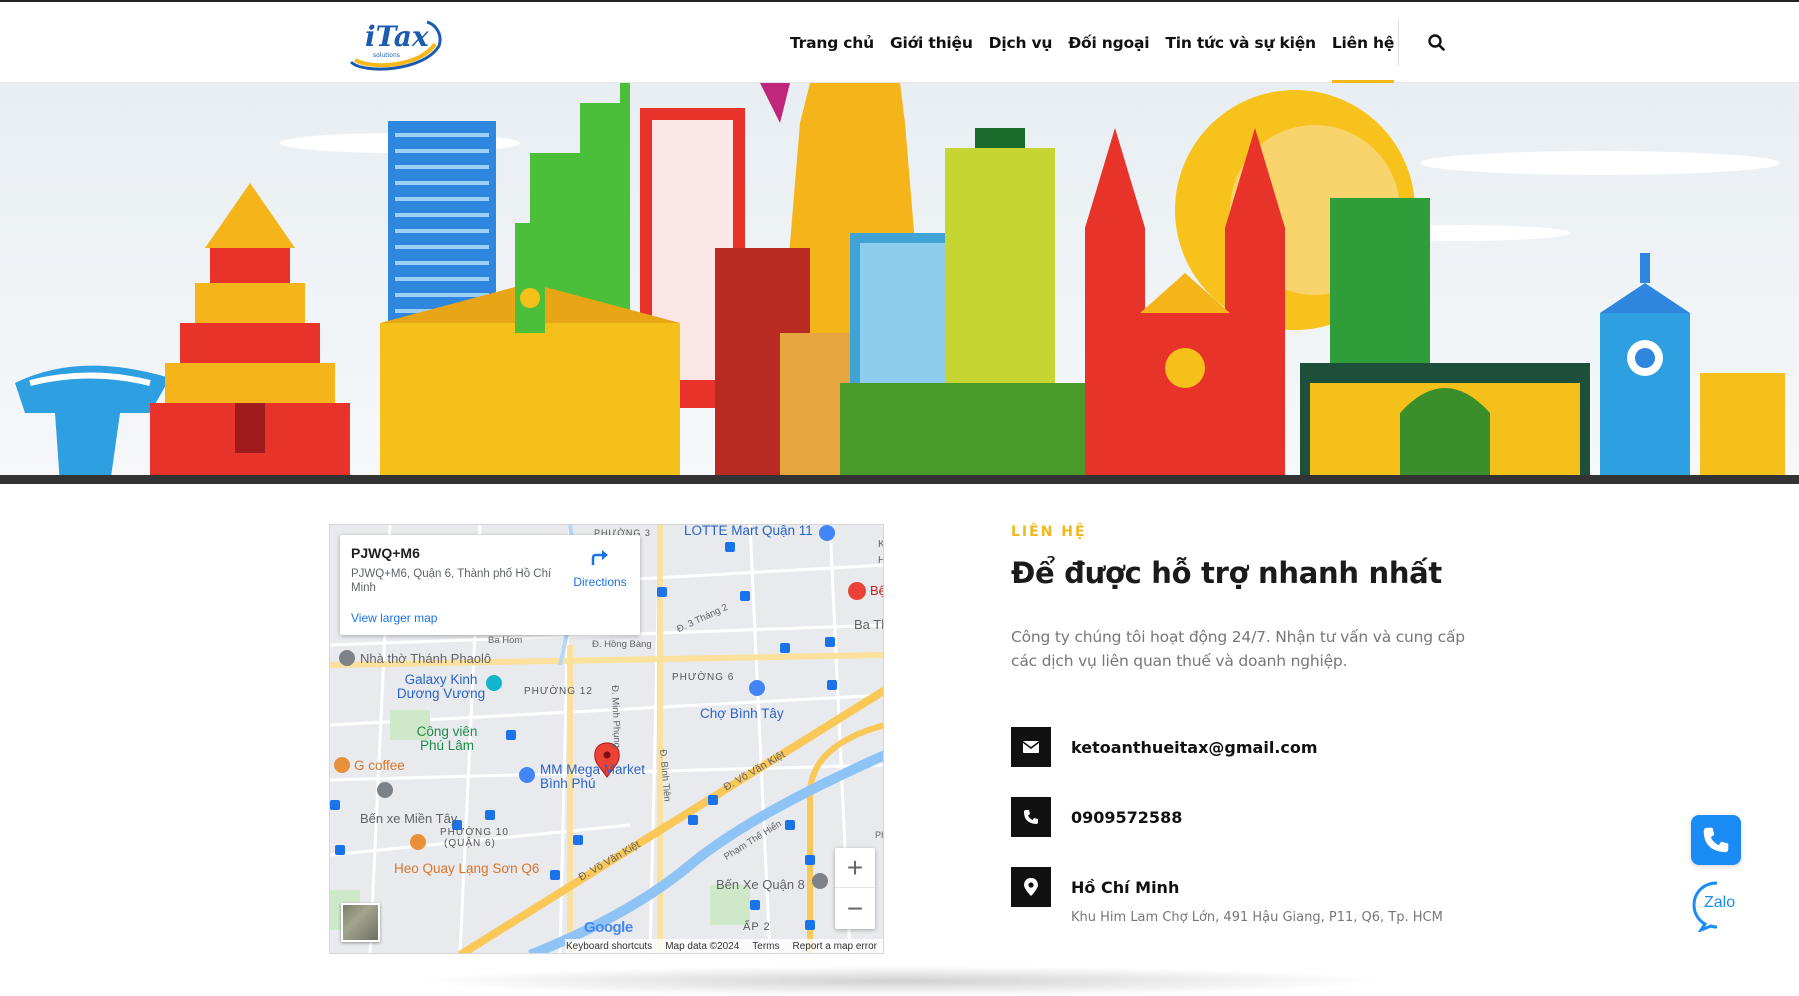  I want to click on map-label-galaxy: Galaxy Kinh Dương Vương, so click(441, 686).